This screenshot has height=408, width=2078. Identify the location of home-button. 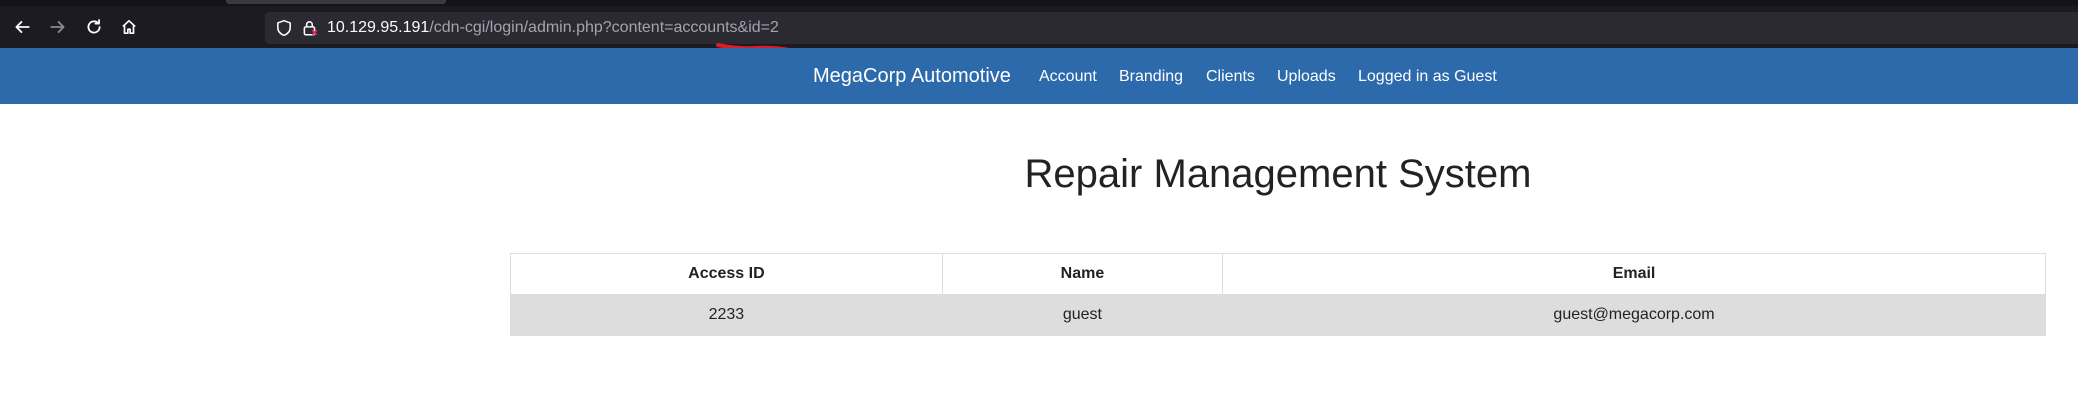
(129, 27).